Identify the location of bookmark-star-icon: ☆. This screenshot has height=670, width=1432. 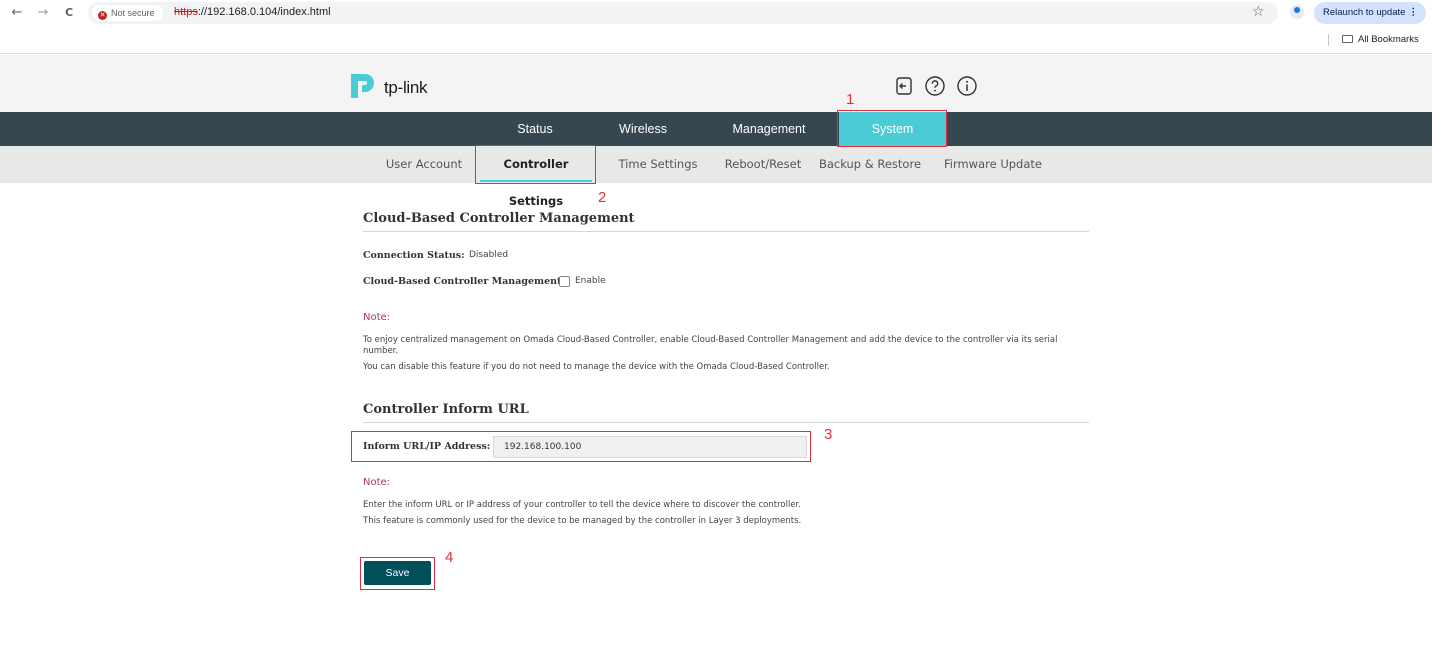
(1258, 12).